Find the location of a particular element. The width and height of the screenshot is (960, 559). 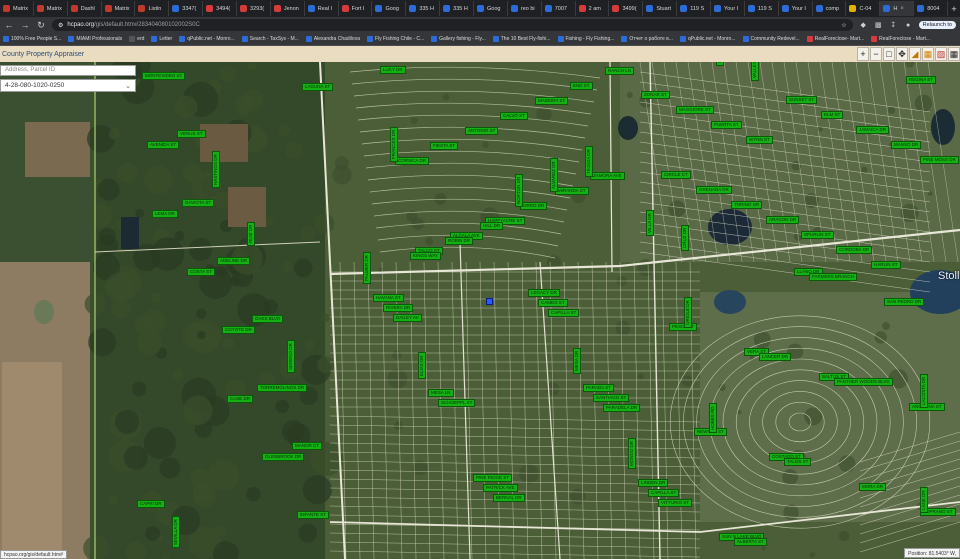

extension-puzzle-icon: ▩ is located at coordinates (878, 25).